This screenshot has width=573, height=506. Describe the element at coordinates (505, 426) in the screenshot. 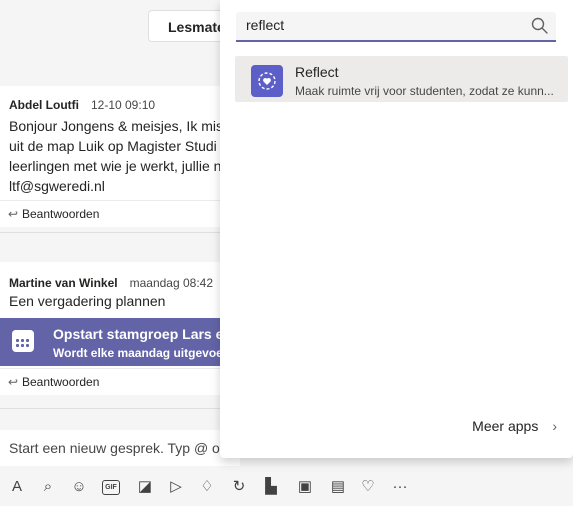

I see `more-apps-label: Meer apps` at that location.